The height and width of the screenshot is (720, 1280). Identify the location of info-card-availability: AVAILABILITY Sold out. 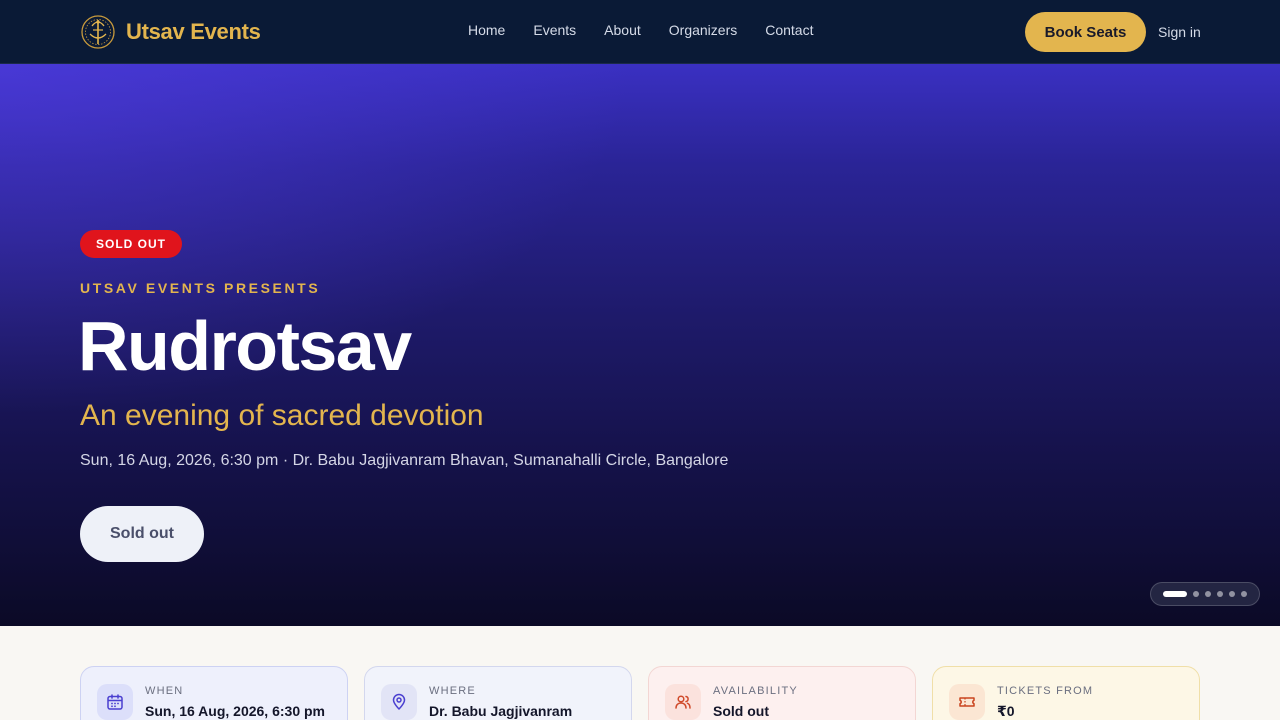
(782, 693).